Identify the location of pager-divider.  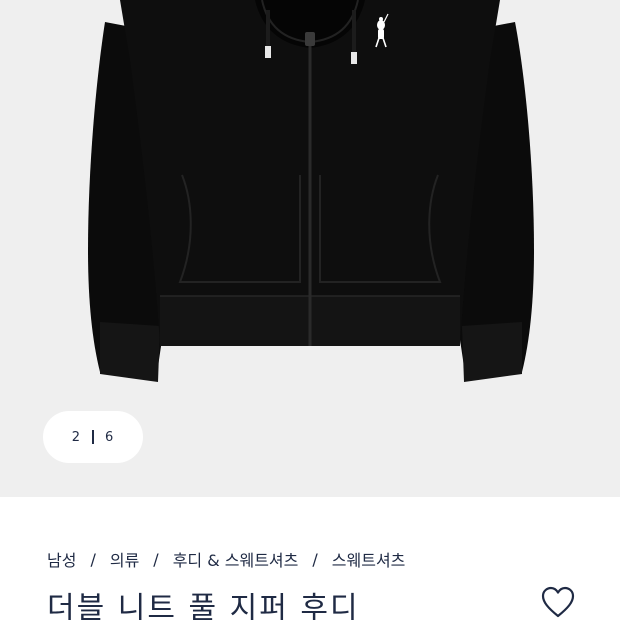
(93, 437).